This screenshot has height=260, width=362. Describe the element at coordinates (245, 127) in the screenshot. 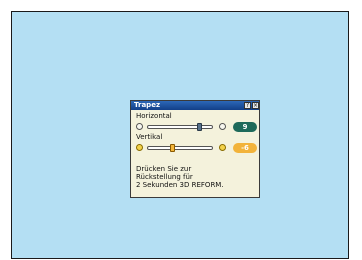

I see `horizontal-value: 9` at that location.